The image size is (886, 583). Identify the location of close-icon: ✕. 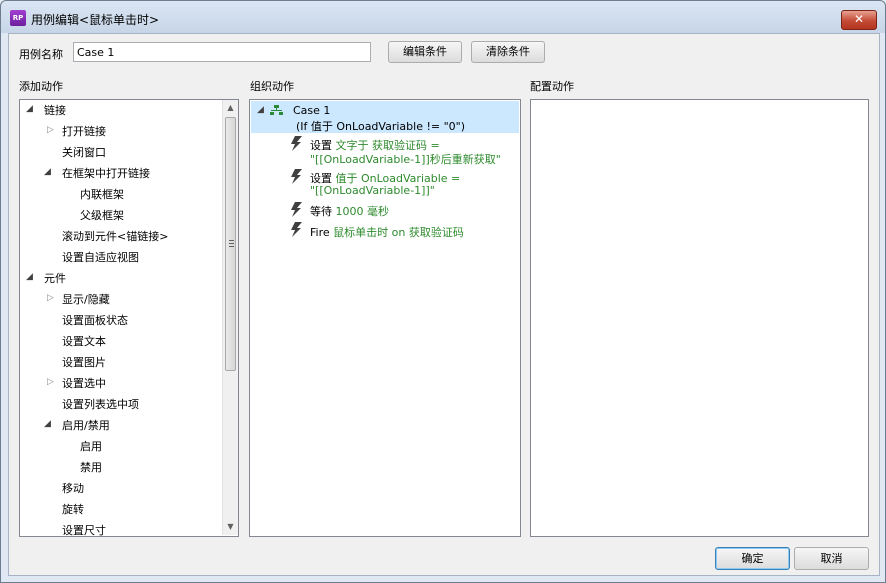
(859, 19).